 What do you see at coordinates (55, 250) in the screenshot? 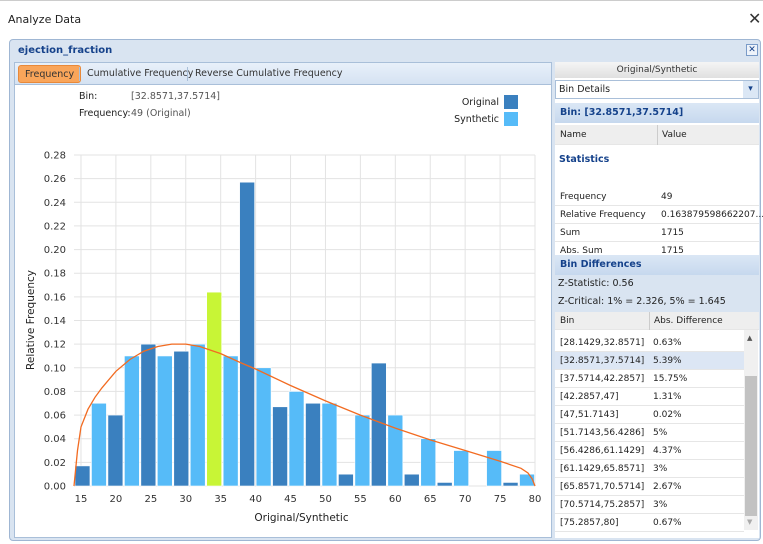
I see `y-tick-label: 0.20` at bounding box center [55, 250].